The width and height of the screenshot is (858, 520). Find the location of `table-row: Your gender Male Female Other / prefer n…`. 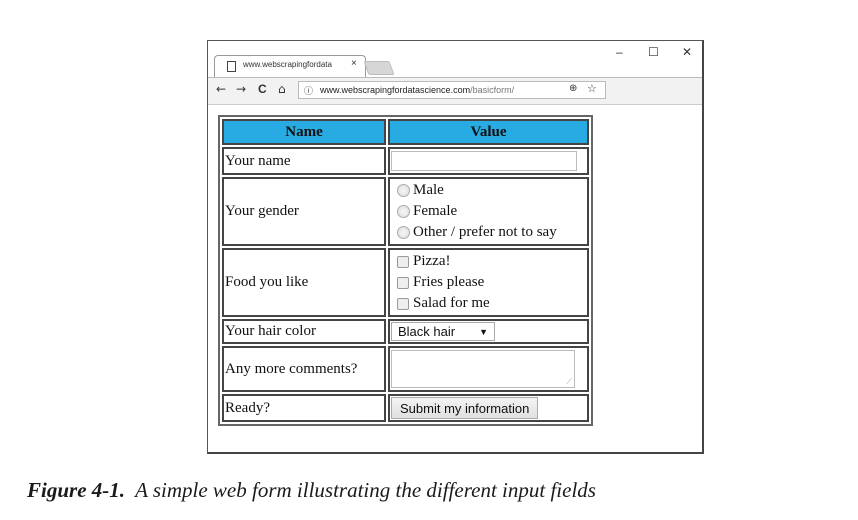

table-row: Your gender Male Female Other / prefer n… is located at coordinates (405, 211).